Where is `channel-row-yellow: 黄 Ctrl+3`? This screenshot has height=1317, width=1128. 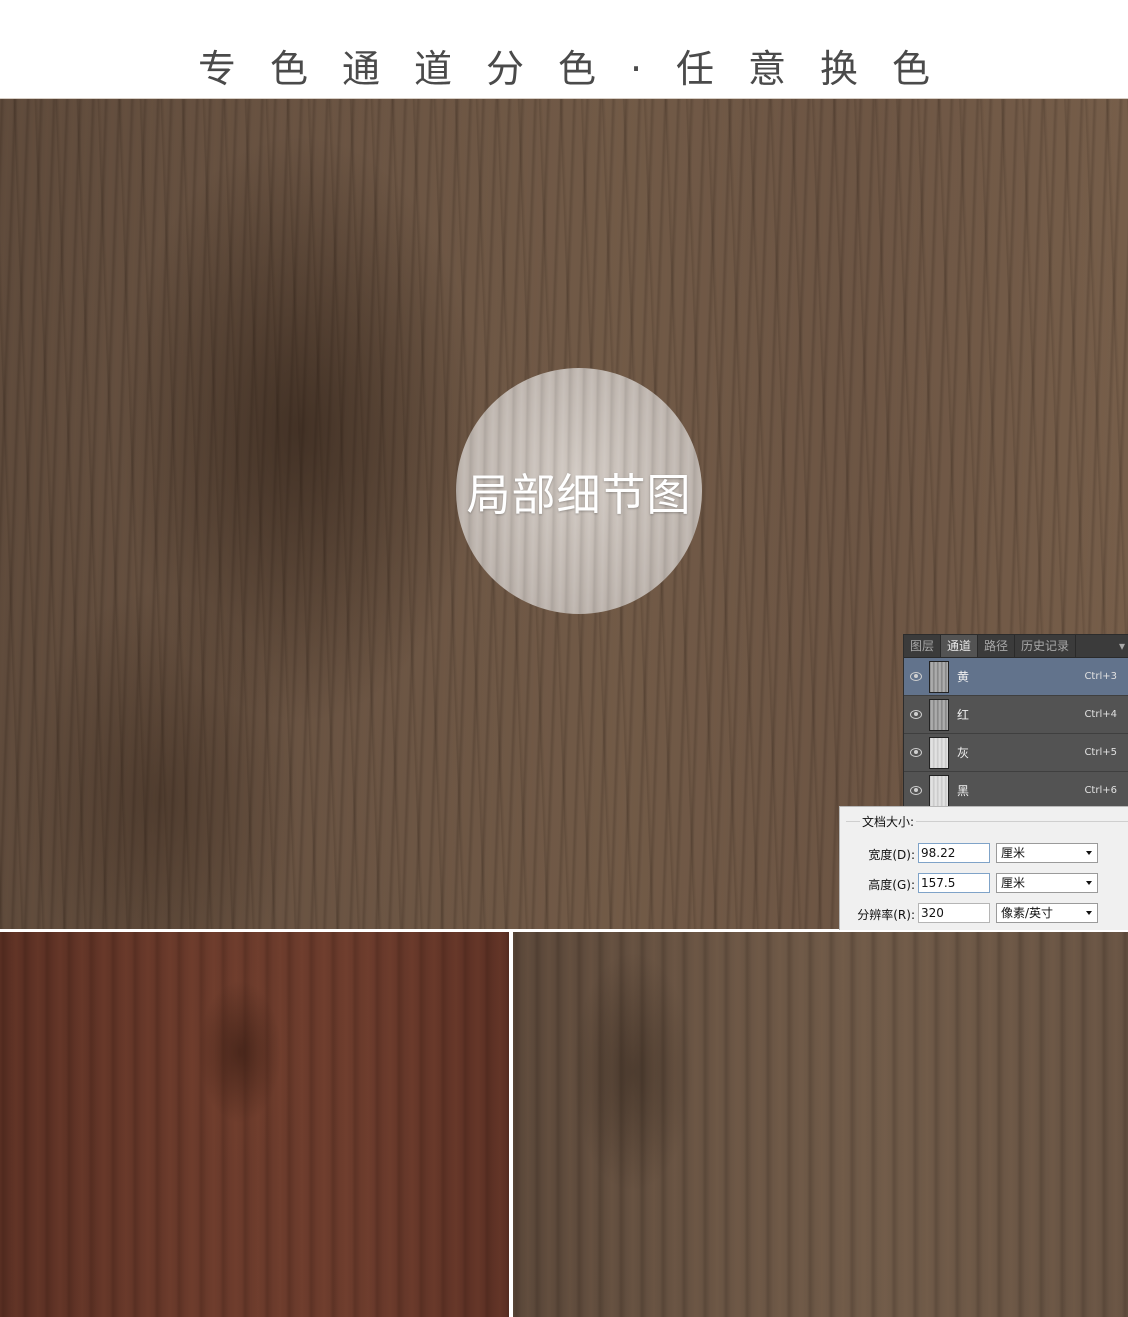
channel-row-yellow: 黄 Ctrl+3 is located at coordinates (1016, 677).